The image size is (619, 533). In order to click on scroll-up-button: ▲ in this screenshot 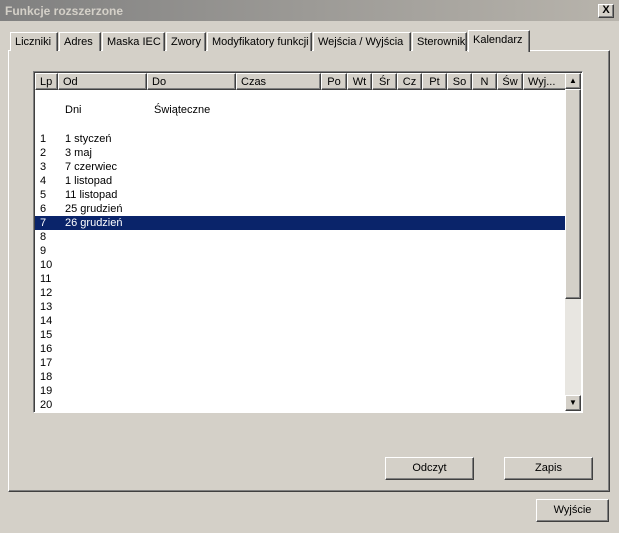, I will do `click(573, 81)`.